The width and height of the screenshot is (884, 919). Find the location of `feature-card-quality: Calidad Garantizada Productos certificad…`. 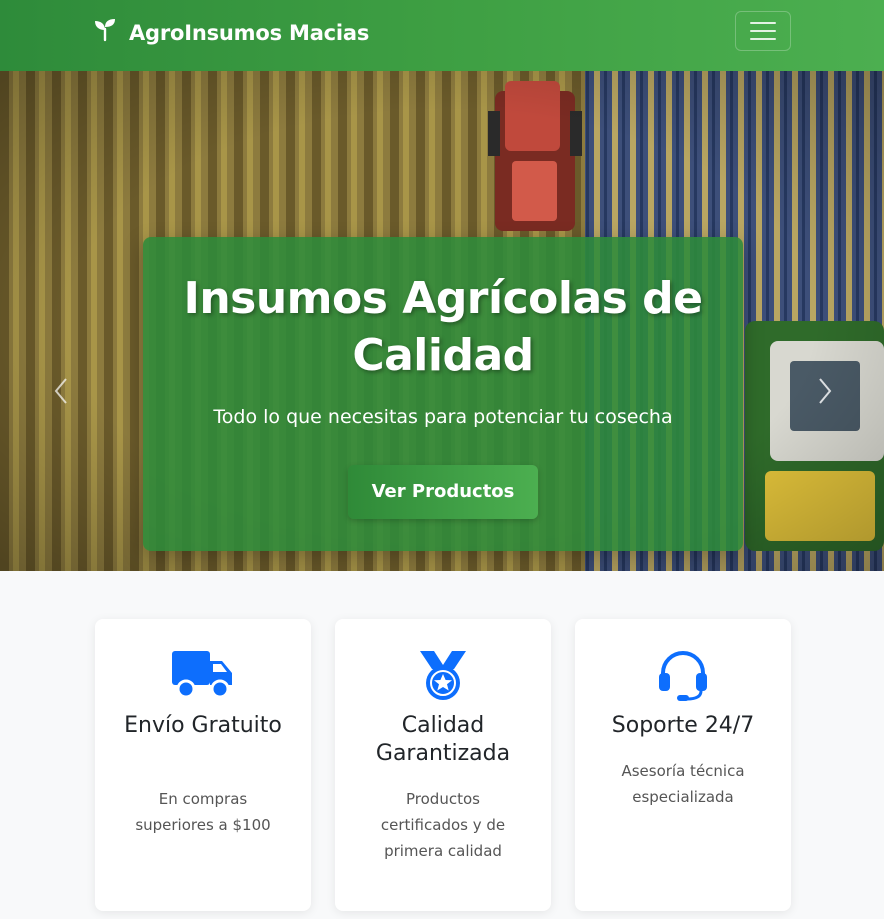

feature-card-quality: Calidad Garantizada Productos certificad… is located at coordinates (443, 765).